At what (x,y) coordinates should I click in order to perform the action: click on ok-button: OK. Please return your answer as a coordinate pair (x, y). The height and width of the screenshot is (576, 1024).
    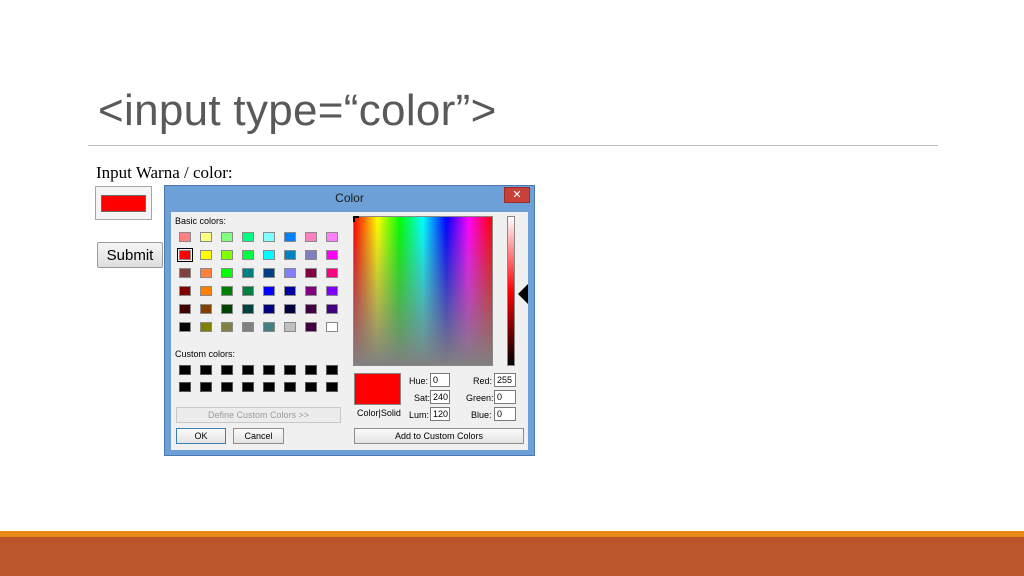
    Looking at the image, I should click on (201, 436).